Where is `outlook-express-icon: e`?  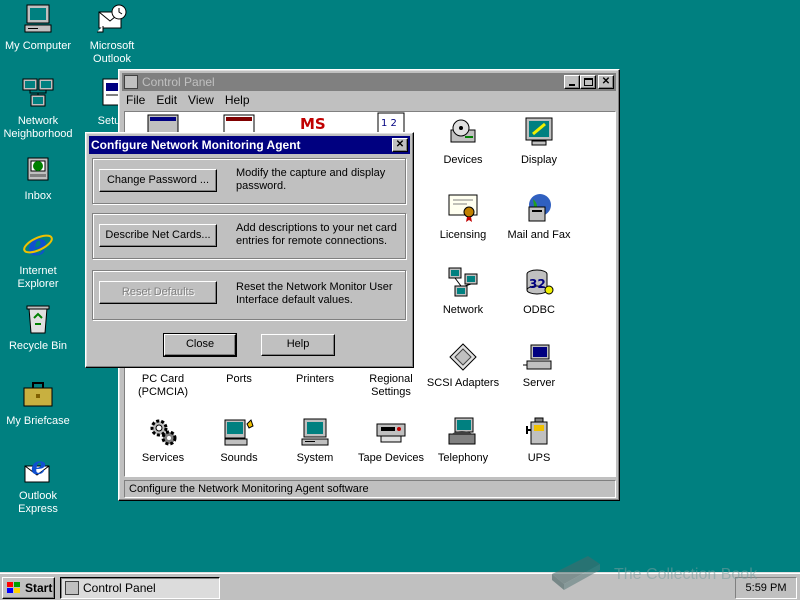
outlook-express-icon: e is located at coordinates (38, 468).